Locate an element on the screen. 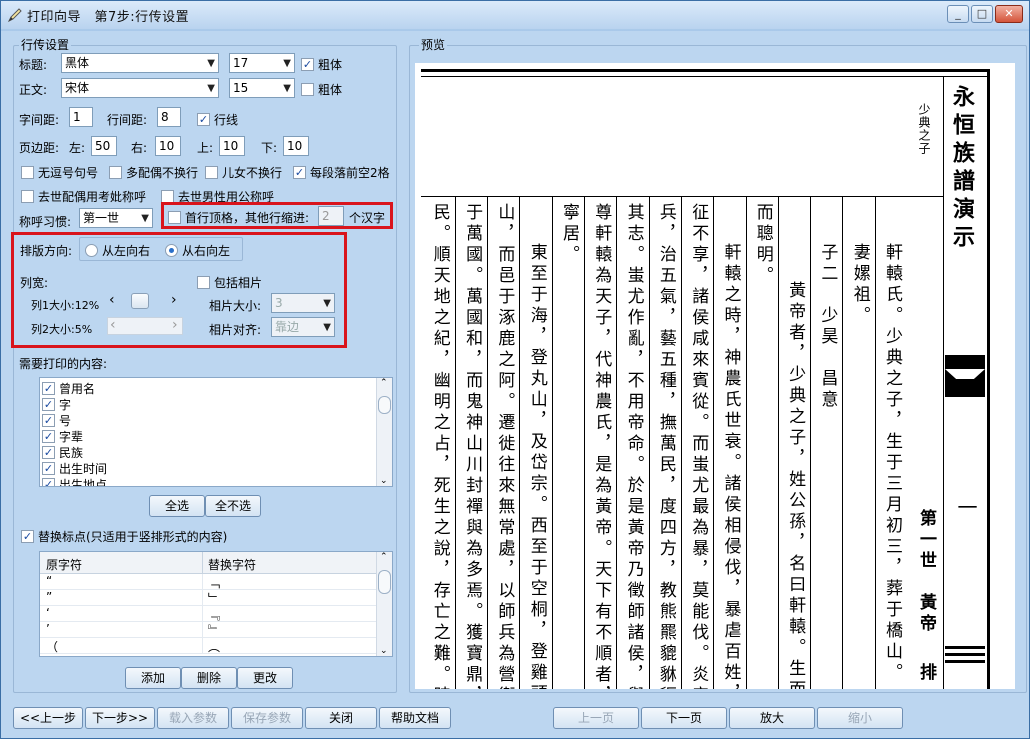 The image size is (1030, 739). slider-thumb is located at coordinates (140, 301).